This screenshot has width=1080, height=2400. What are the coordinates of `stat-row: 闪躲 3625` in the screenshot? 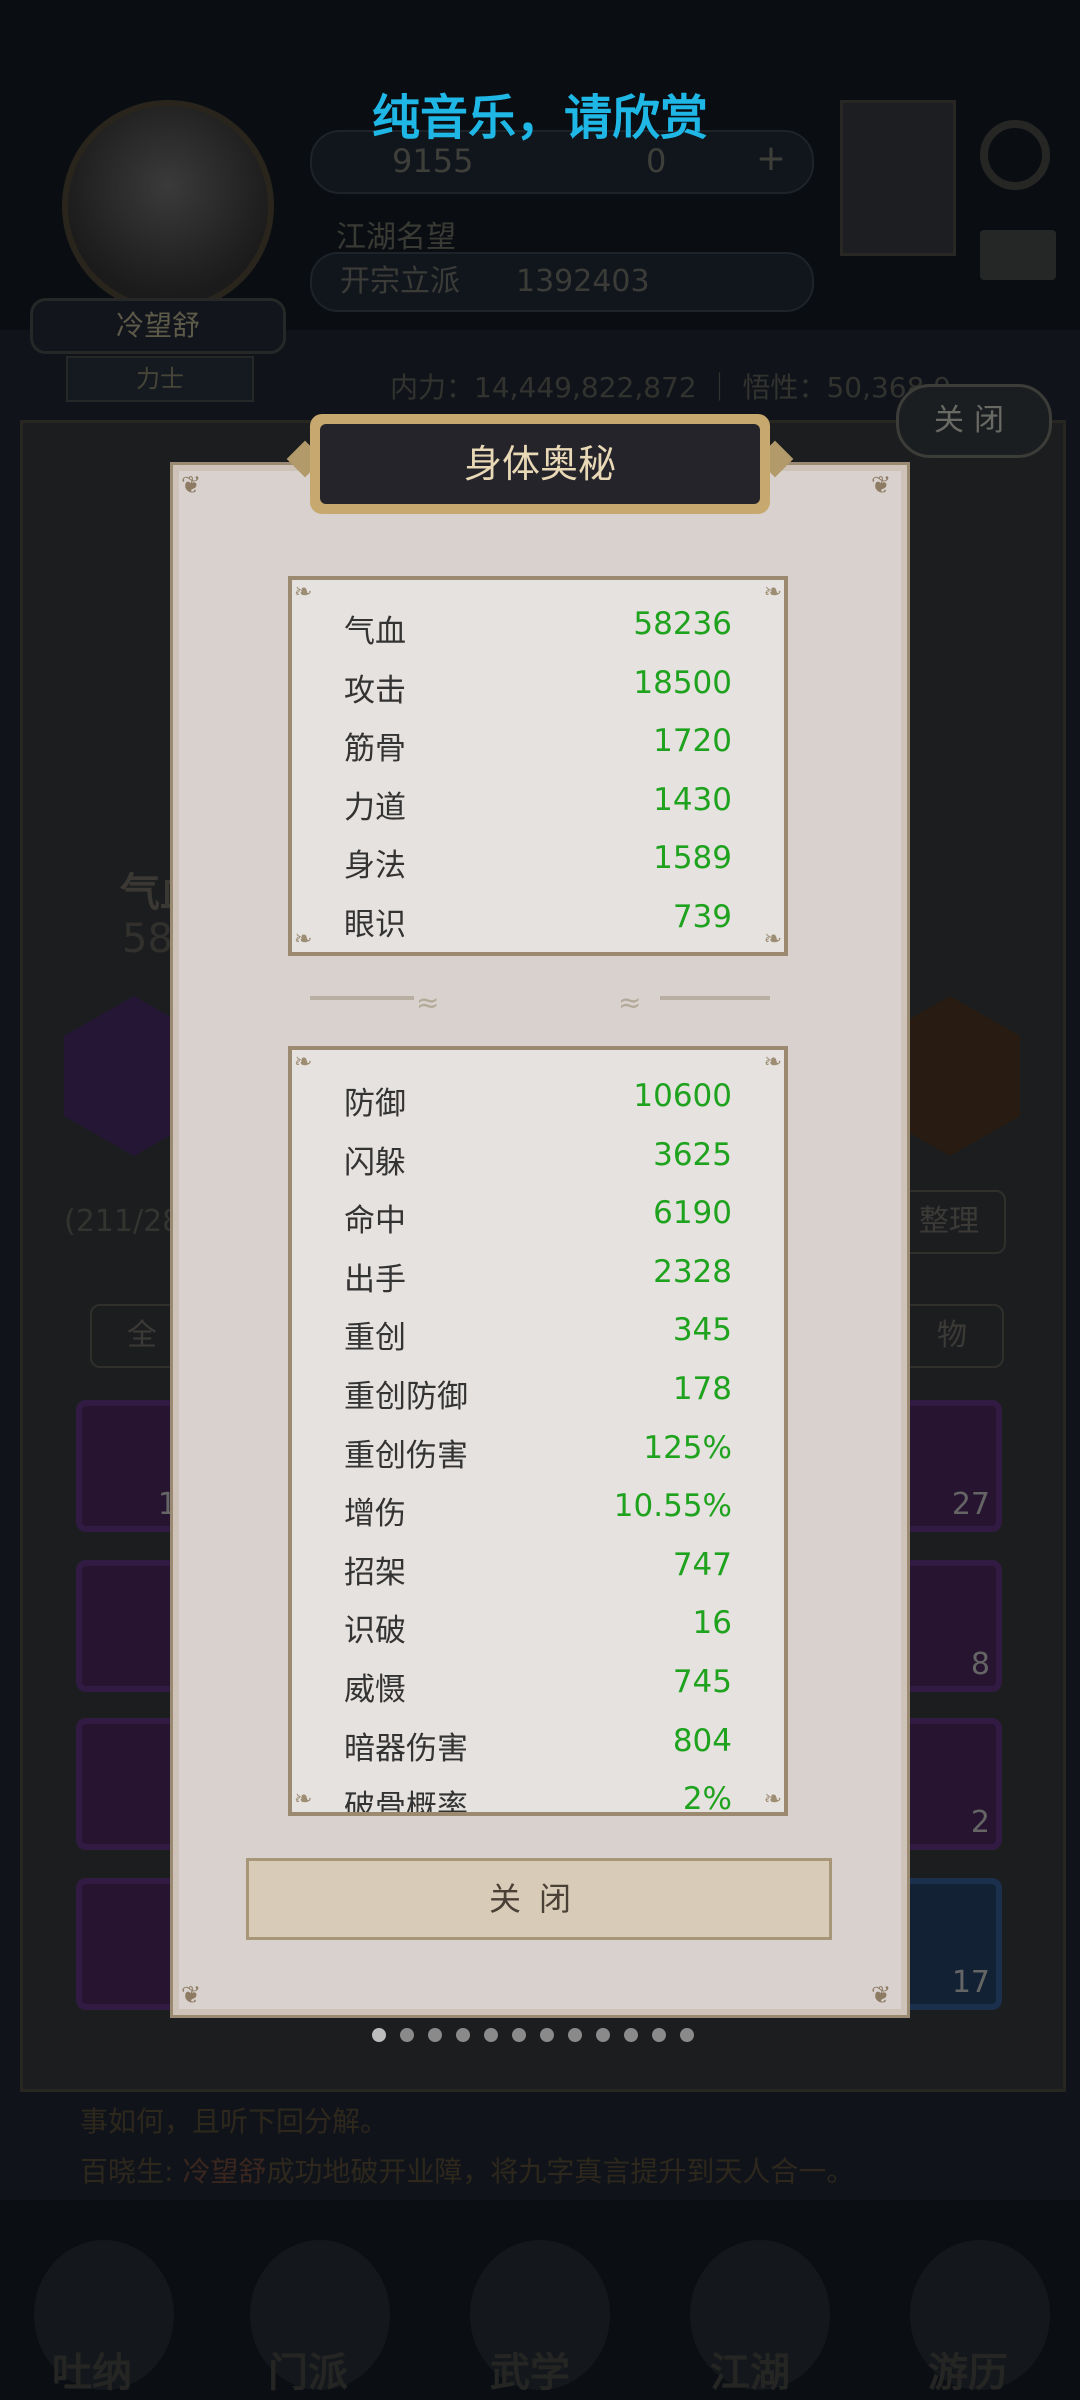 It's located at (538, 1154).